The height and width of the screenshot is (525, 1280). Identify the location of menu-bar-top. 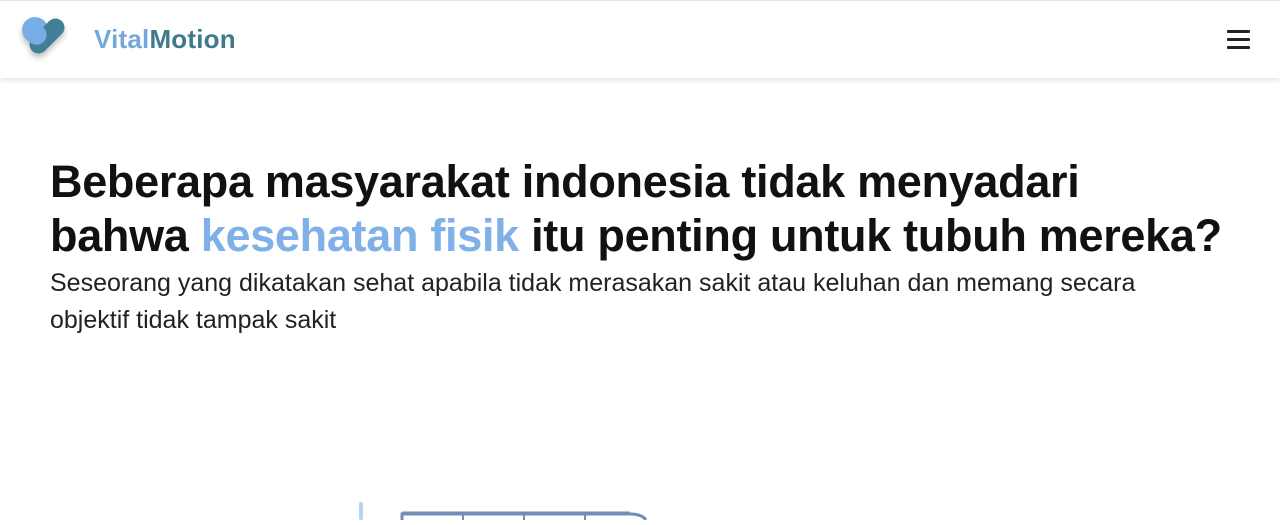
(1238, 31).